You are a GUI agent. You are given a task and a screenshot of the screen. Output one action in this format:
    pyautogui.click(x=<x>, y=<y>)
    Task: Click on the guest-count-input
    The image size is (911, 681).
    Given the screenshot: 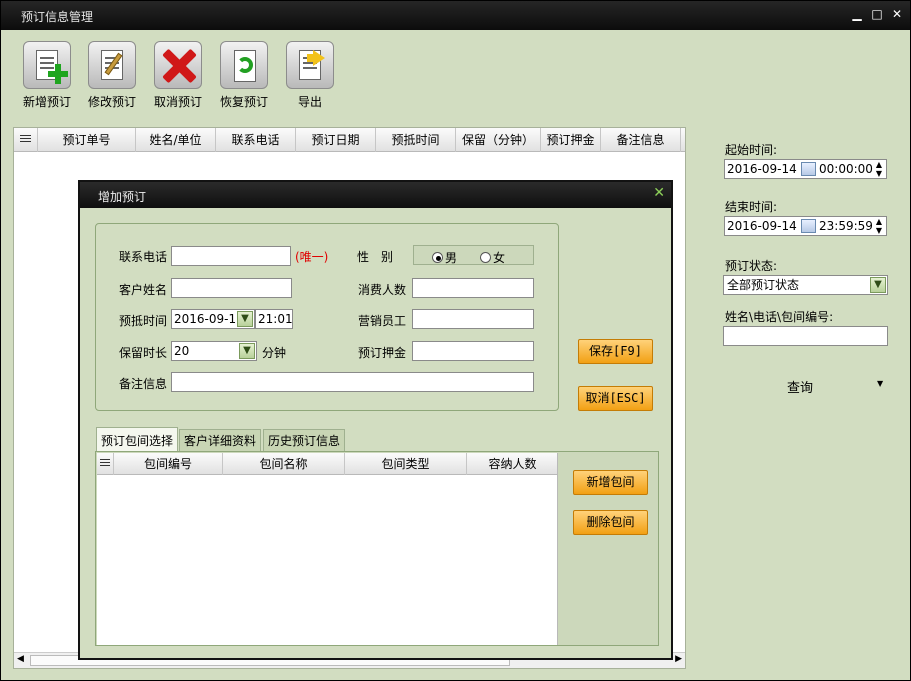 What is the action you would take?
    pyautogui.click(x=473, y=288)
    